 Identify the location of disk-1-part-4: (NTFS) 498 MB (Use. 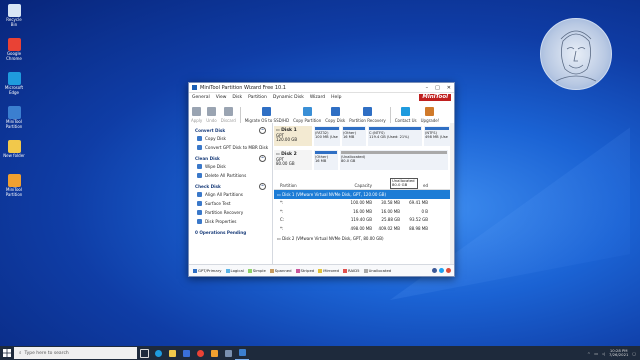
(437, 136).